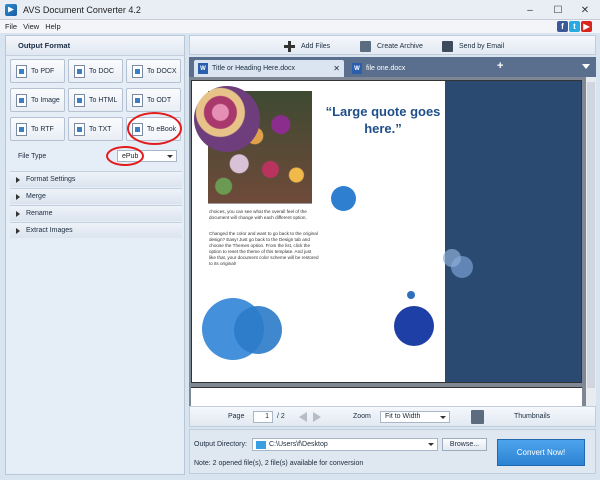  Describe the element at coordinates (79, 129) in the screenshot. I see `txt-icon` at that location.